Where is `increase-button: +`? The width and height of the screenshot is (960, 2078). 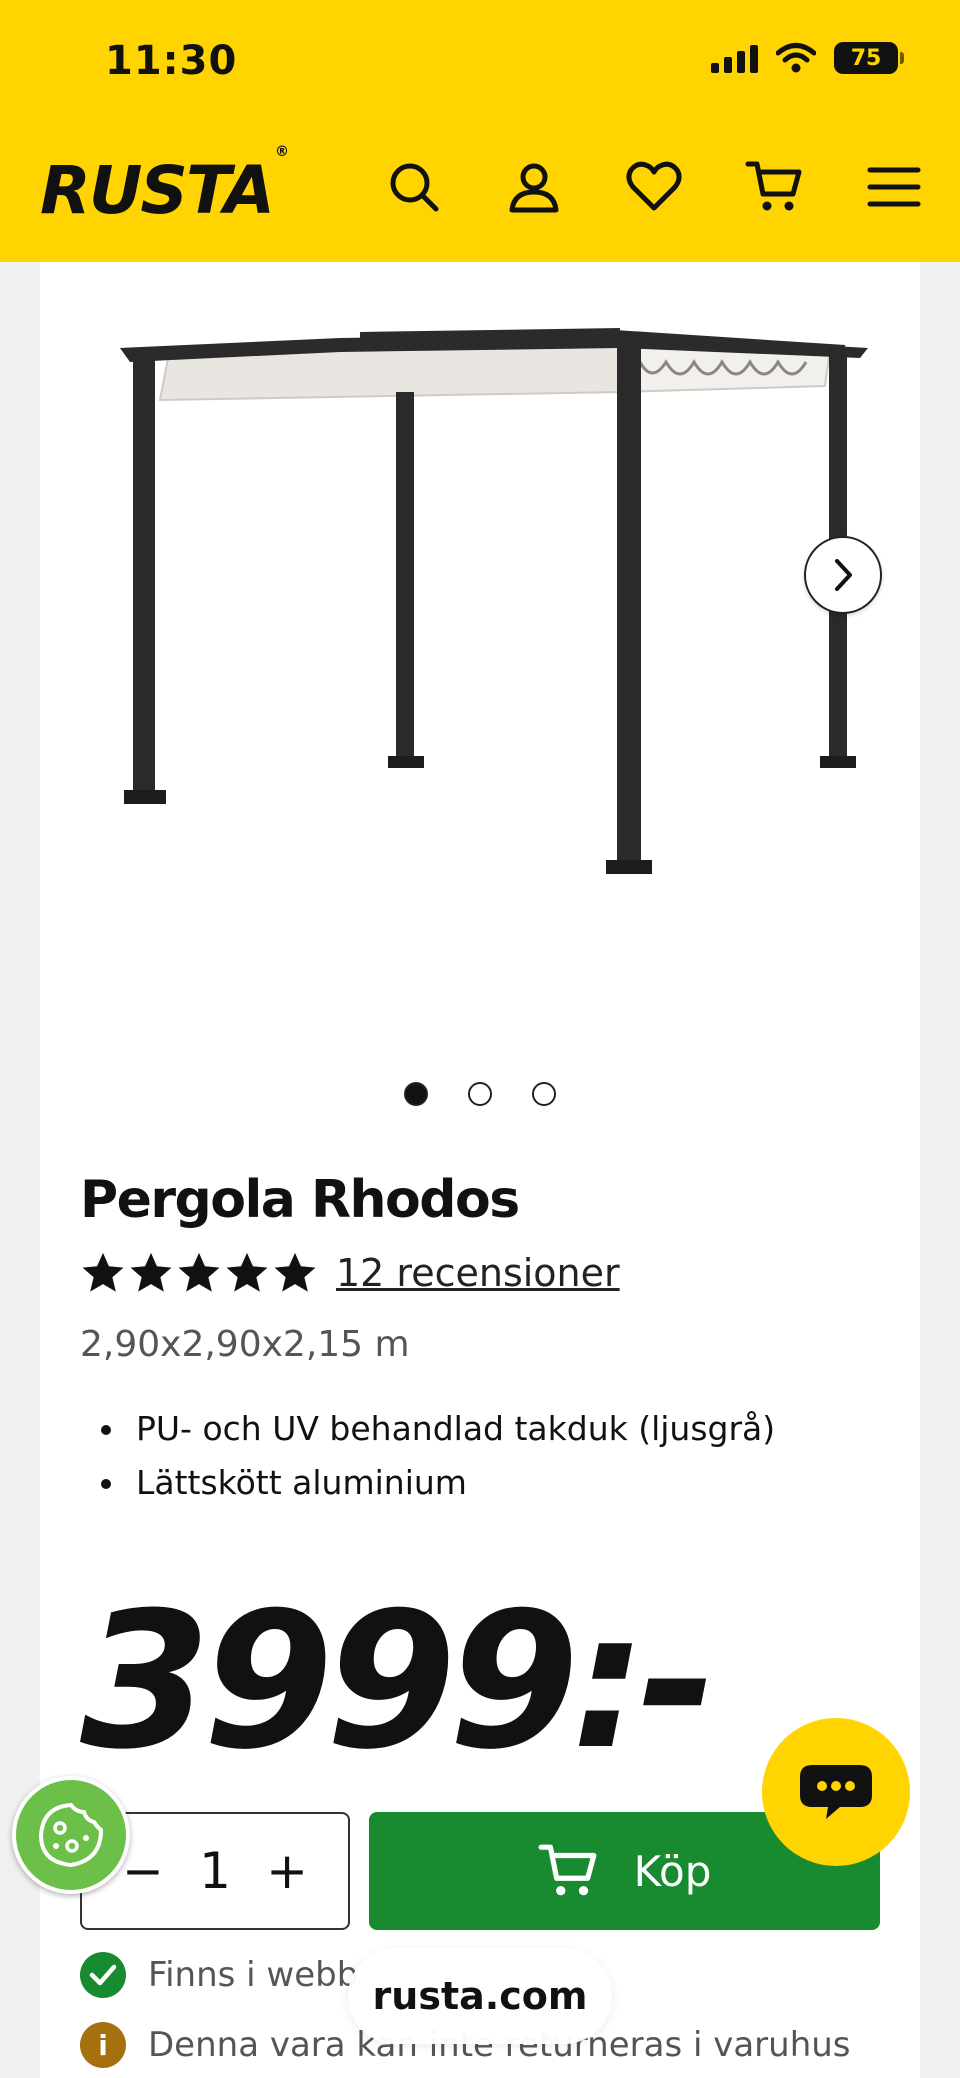 increase-button: + is located at coordinates (287, 1871).